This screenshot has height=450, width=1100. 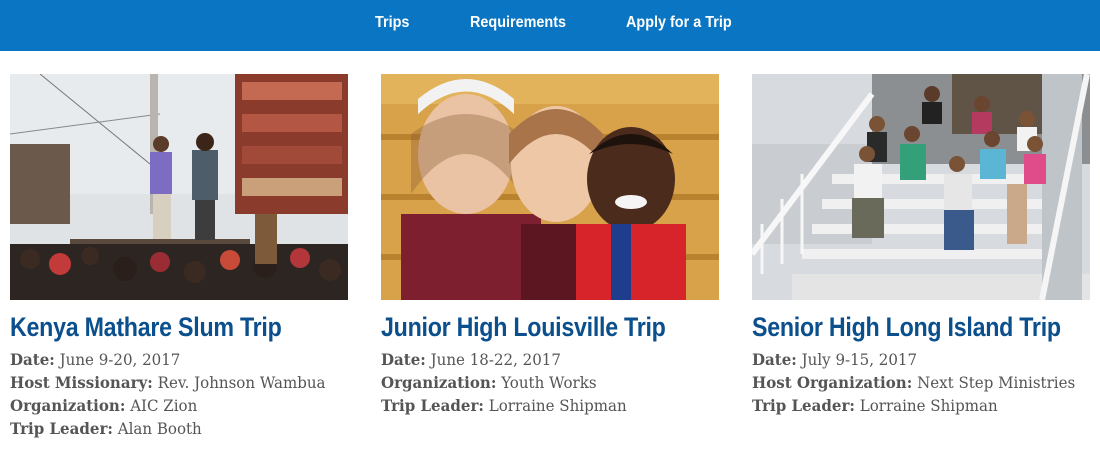 I want to click on trip-detail-host-missionary: Host Missionary: Rev. Johnson Wambua, so click(x=169, y=382).